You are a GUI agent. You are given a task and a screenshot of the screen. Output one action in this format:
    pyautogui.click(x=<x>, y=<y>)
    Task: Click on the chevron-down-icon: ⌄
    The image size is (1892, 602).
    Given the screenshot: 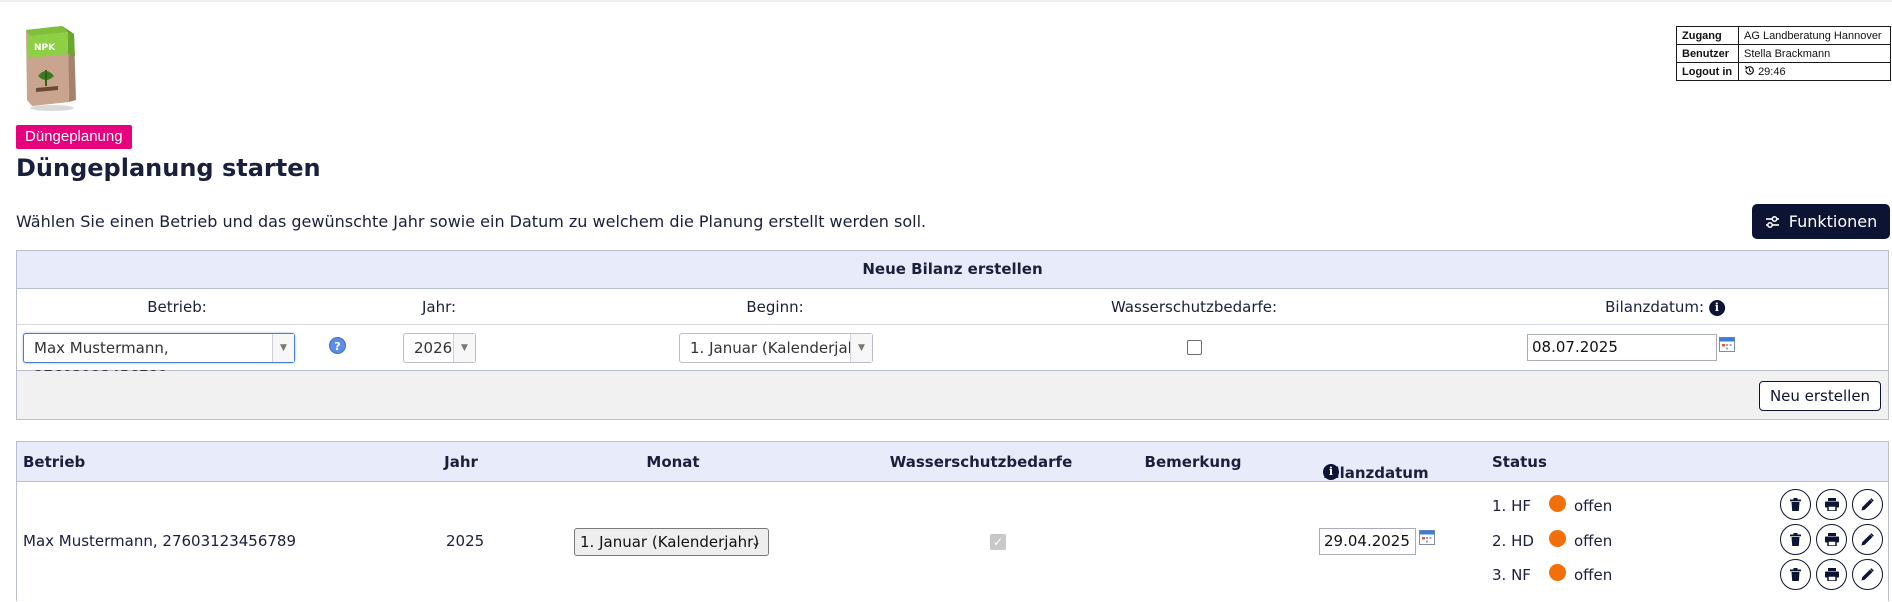 What is the action you would take?
    pyautogui.click(x=755, y=542)
    